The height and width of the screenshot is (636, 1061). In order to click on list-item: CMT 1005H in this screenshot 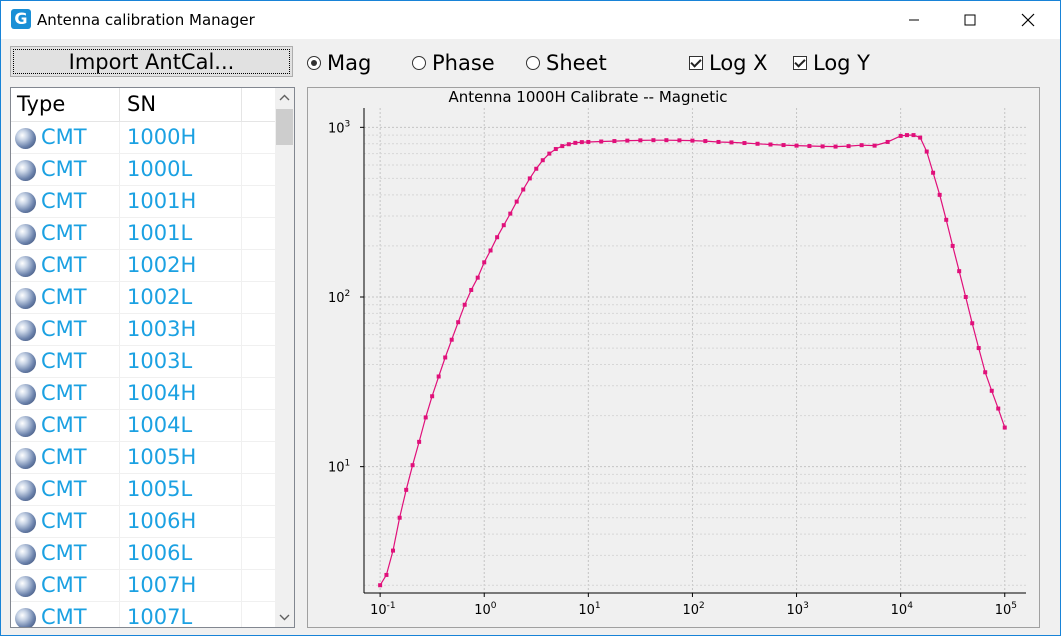, I will do `click(143, 458)`.